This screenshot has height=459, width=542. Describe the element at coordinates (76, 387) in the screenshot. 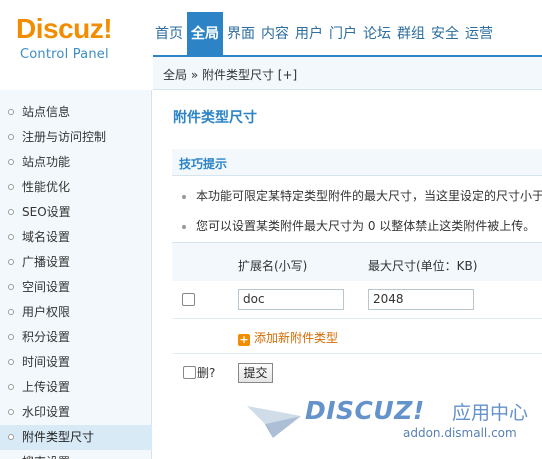

I see `sidebar-item: 上传设置` at that location.